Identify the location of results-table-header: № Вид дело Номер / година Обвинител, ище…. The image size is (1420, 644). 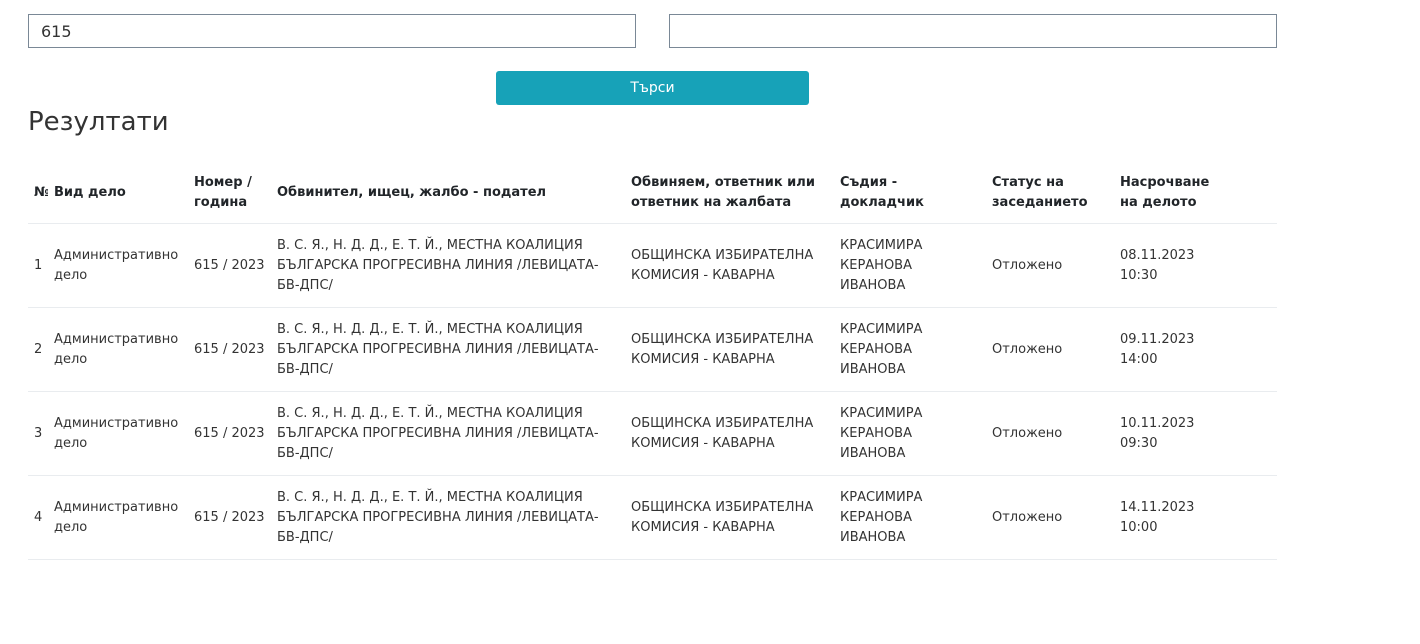
(652, 193).